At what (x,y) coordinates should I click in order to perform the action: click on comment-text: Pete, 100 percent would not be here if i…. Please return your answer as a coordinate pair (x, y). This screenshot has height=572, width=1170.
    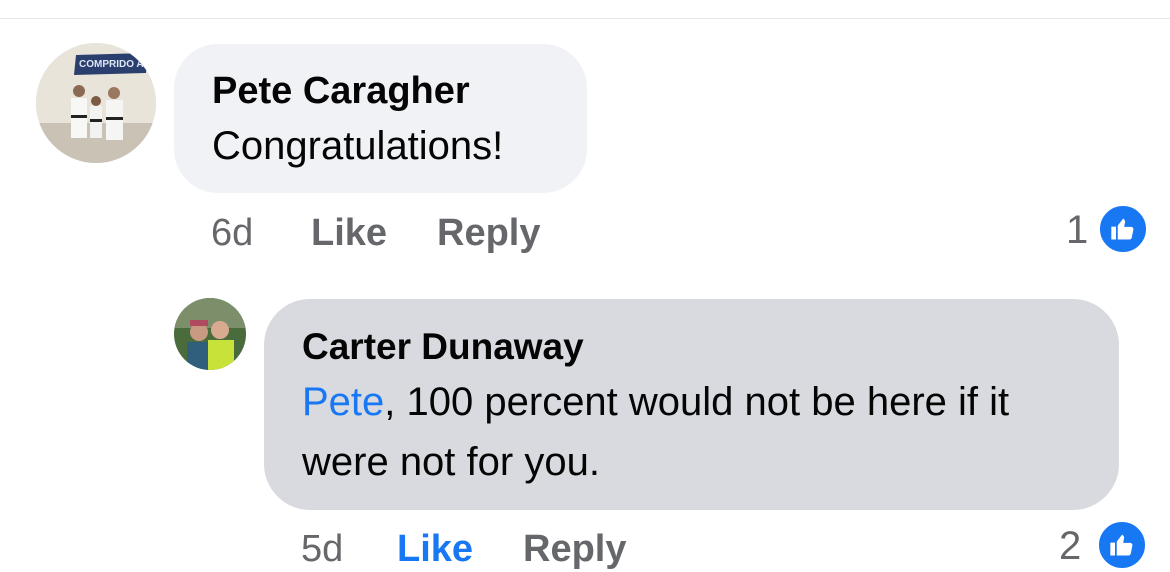
    Looking at the image, I should click on (702, 432).